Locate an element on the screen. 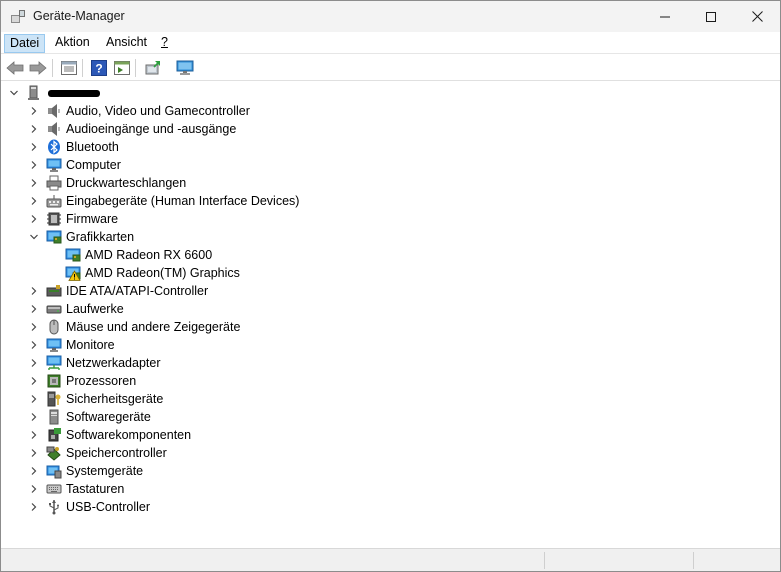  disk-icon is located at coordinates (54, 309).